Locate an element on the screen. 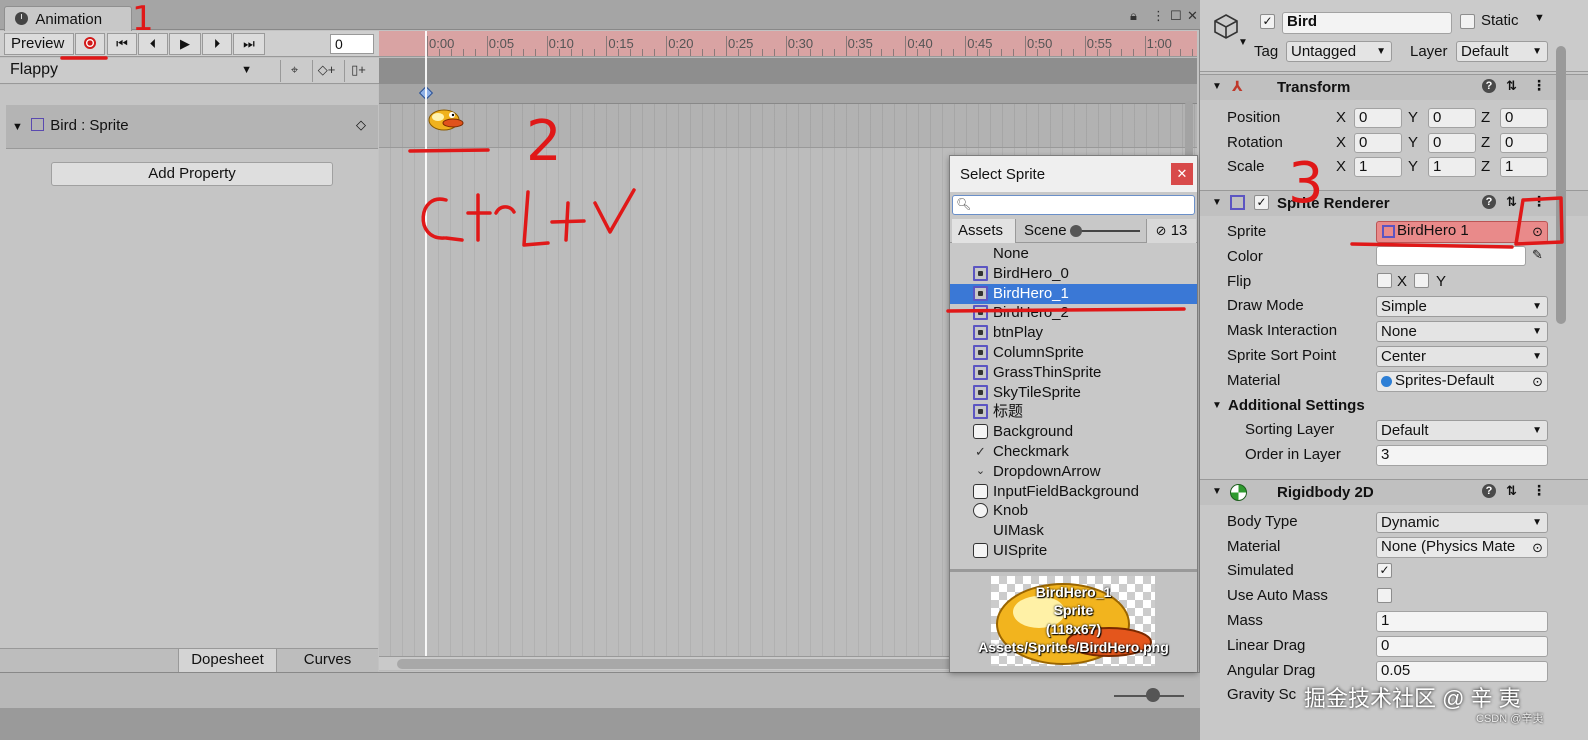  sprite-list-item: BirdHero_0 is located at coordinates (1073, 274).